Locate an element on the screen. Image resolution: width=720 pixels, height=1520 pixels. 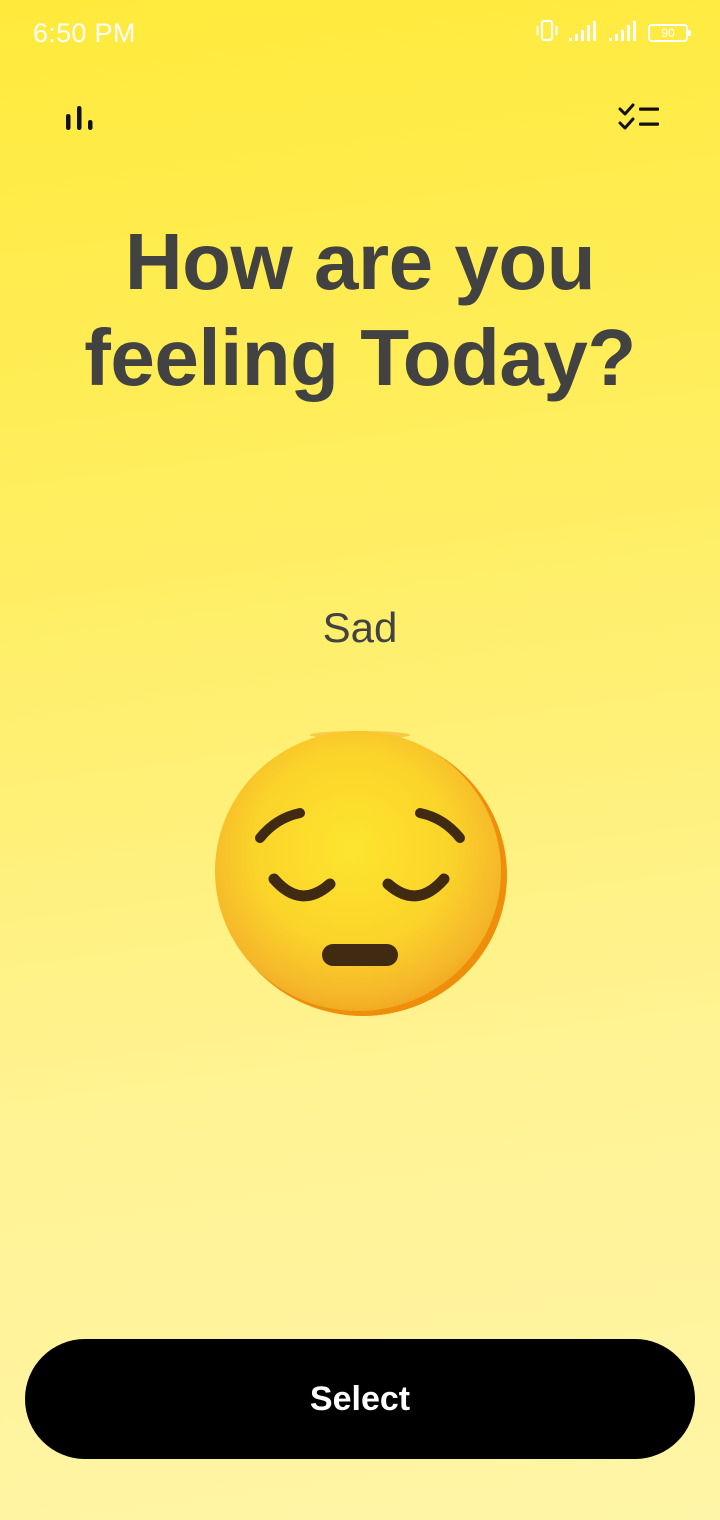
vibrate-icon is located at coordinates (547, 33).